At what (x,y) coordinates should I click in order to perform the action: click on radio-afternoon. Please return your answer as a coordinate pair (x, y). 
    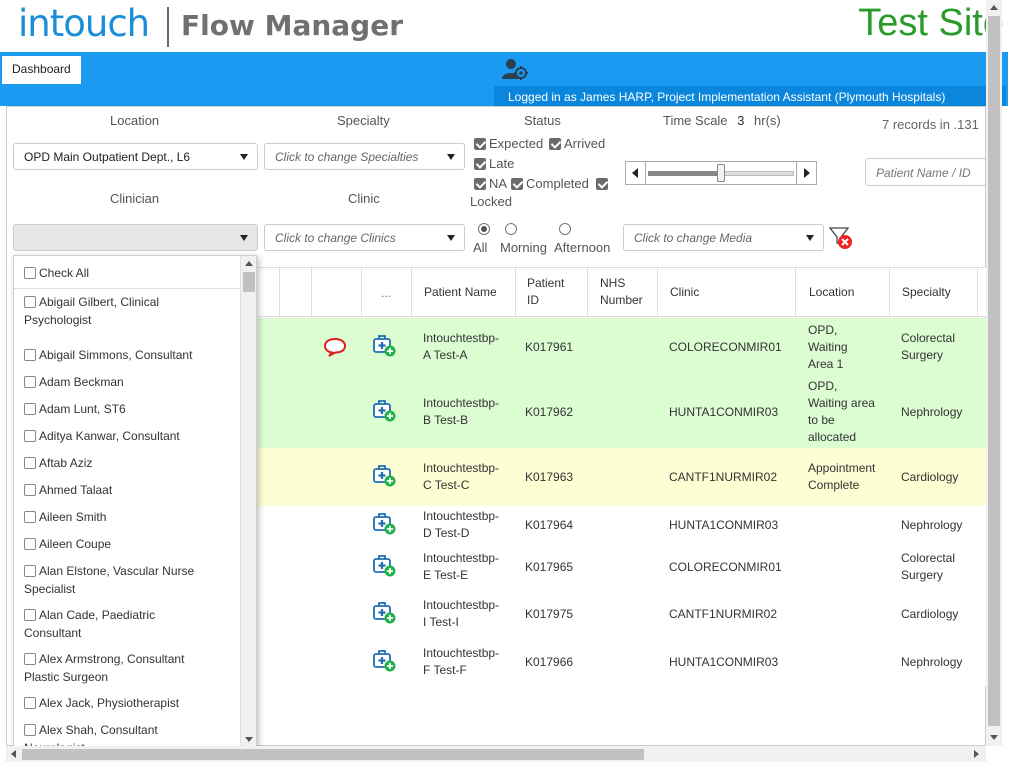
    Looking at the image, I should click on (565, 229).